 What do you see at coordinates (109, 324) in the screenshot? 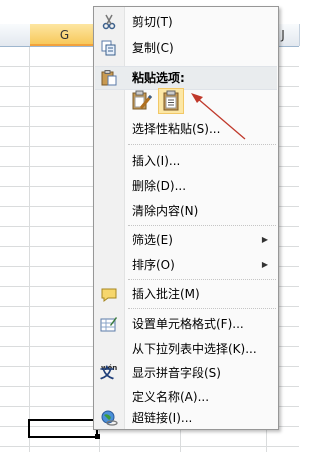
I see `format-cells-icon` at bounding box center [109, 324].